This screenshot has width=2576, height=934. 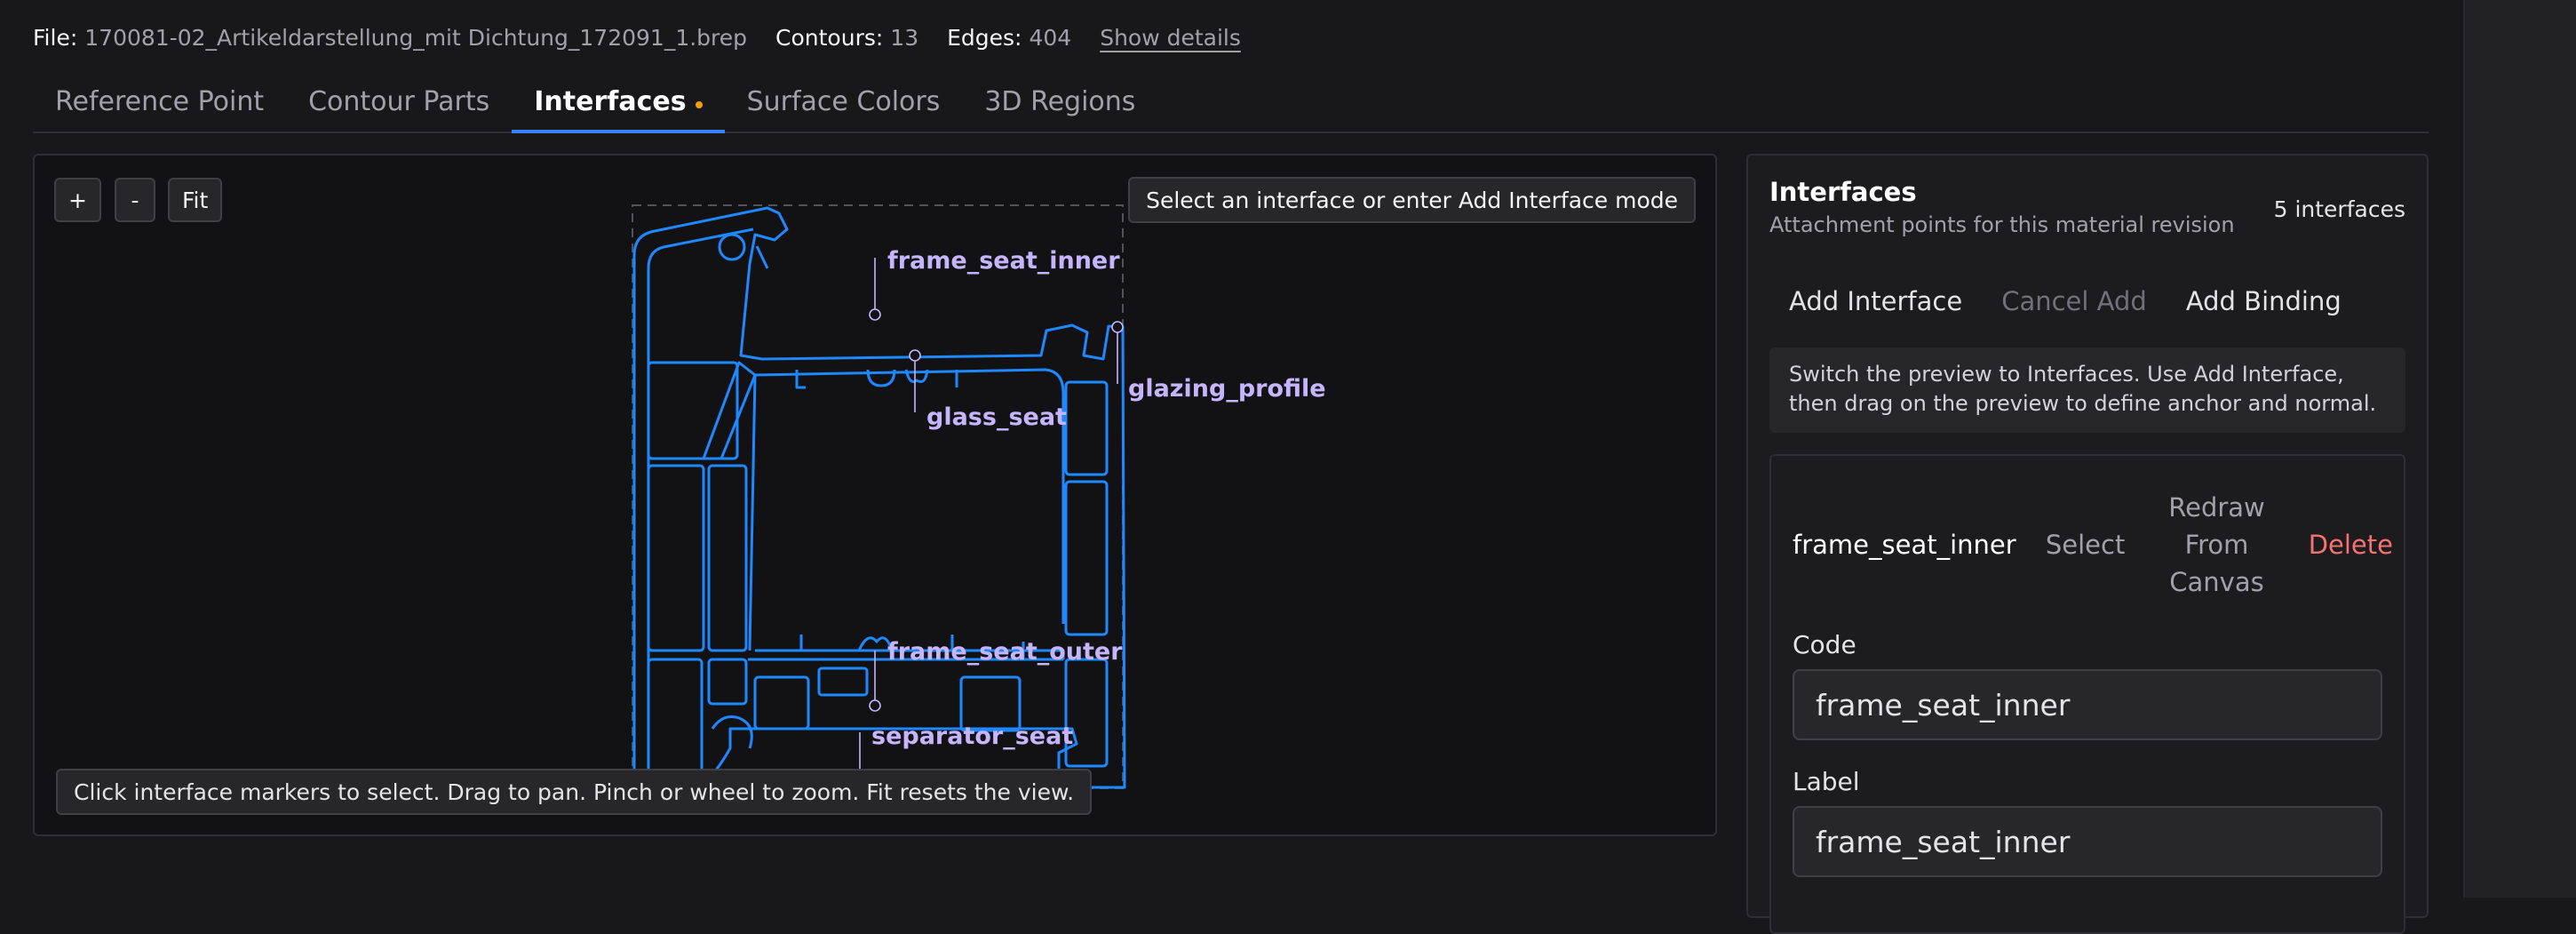 What do you see at coordinates (1826, 781) in the screenshot?
I see `label-field-label: Label` at bounding box center [1826, 781].